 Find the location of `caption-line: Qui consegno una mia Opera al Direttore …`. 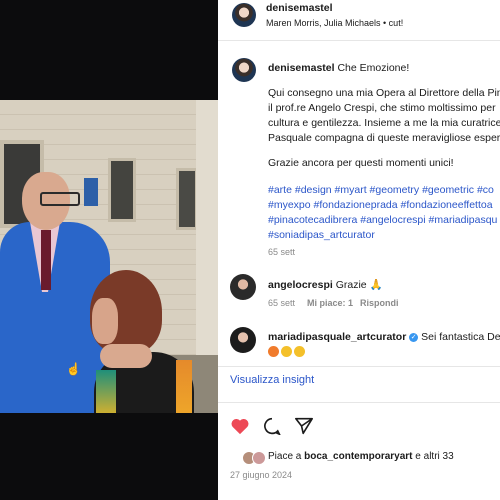

caption-line: Qui consegno una mia Opera al Direttore … is located at coordinates (384, 93).